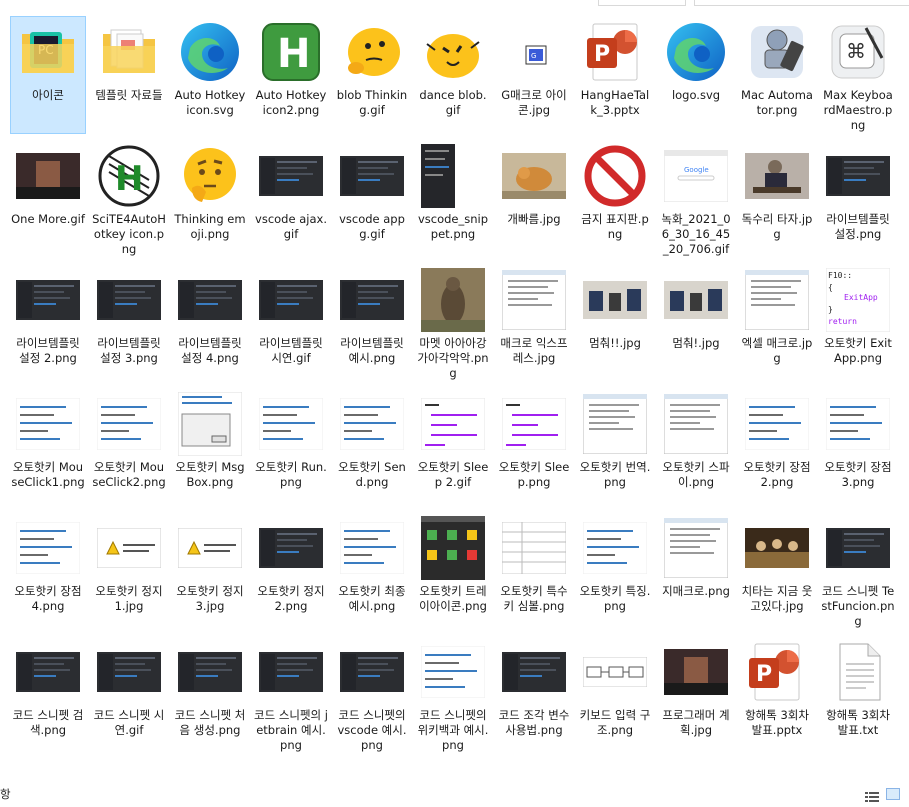 The width and height of the screenshot is (909, 807). I want to click on file-name: vscode ajax.gif, so click(291, 226).